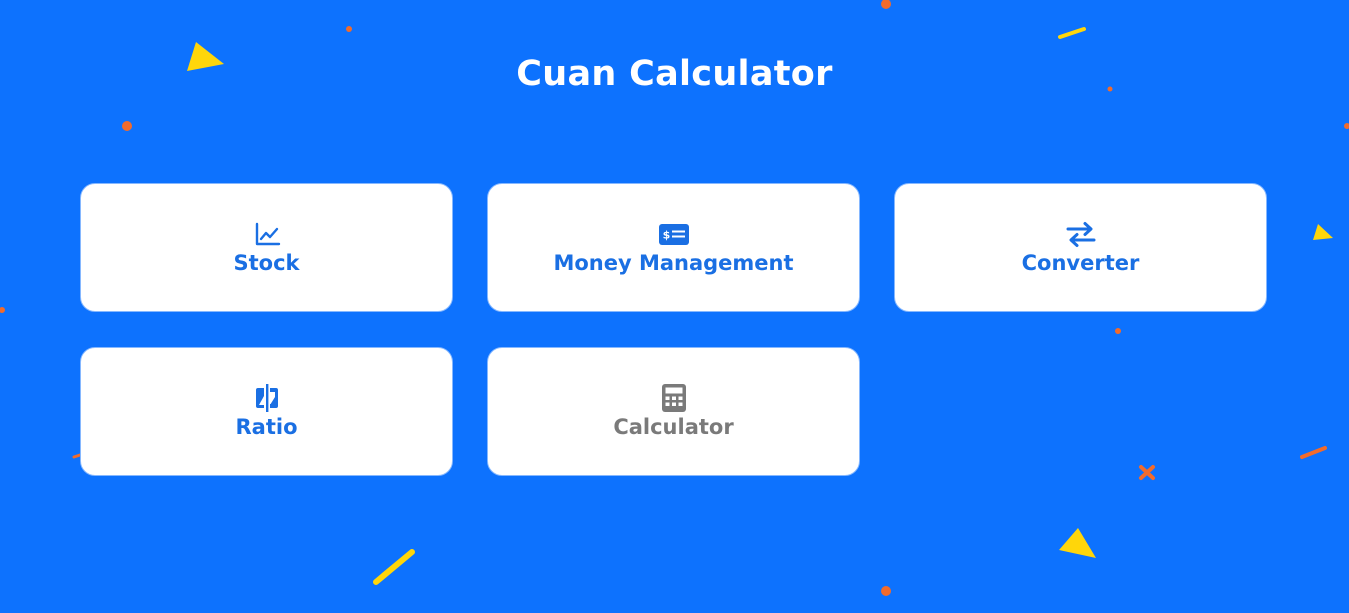  Describe the element at coordinates (1080, 234) in the screenshot. I see `swap-arrows-icon` at that location.